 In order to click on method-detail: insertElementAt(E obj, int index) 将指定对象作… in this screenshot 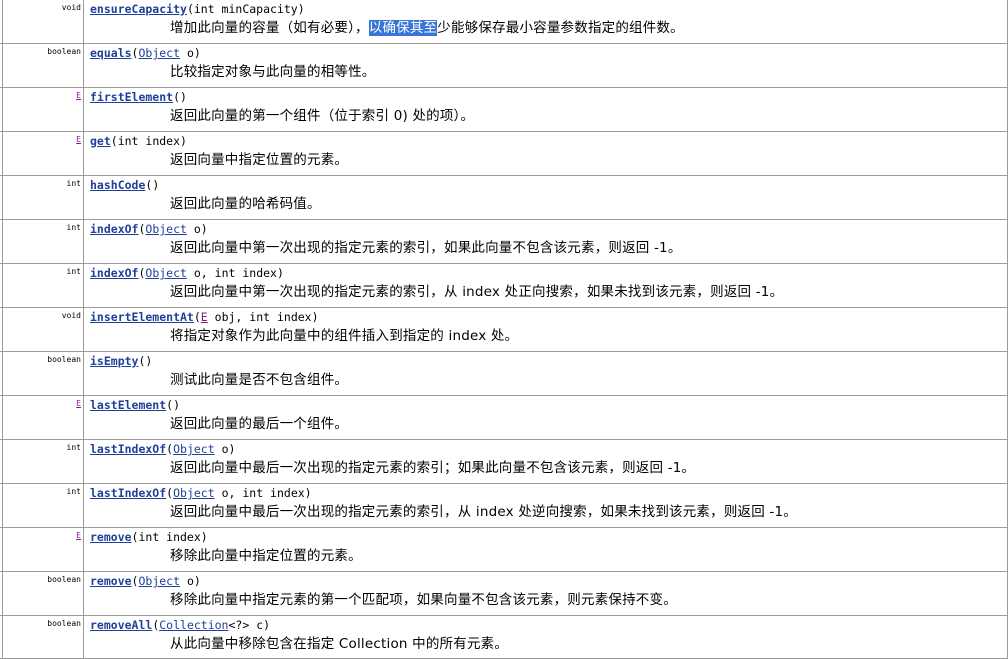, I will do `click(546, 329)`.